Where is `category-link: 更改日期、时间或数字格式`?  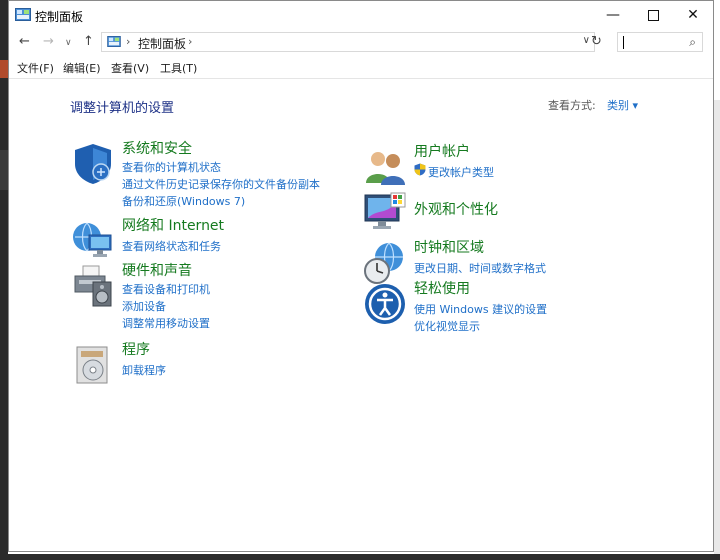 category-link: 更改日期、时间或数字格式 is located at coordinates (480, 268).